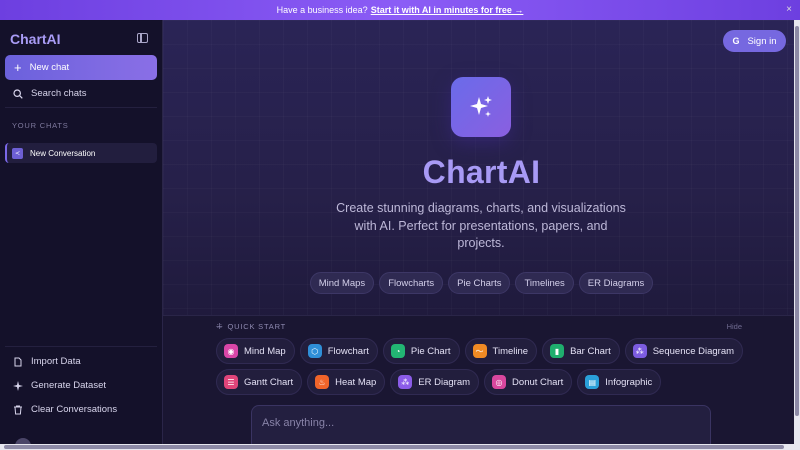 The image size is (800, 450). Describe the element at coordinates (81, 67) in the screenshot. I see `new-chat-button: + New chat` at that location.